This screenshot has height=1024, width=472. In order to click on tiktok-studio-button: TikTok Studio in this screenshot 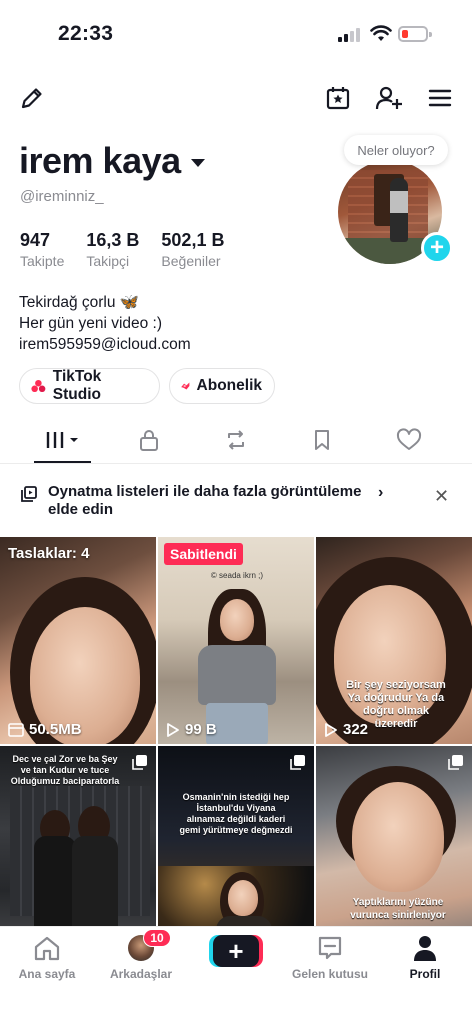, I will do `click(89, 386)`.